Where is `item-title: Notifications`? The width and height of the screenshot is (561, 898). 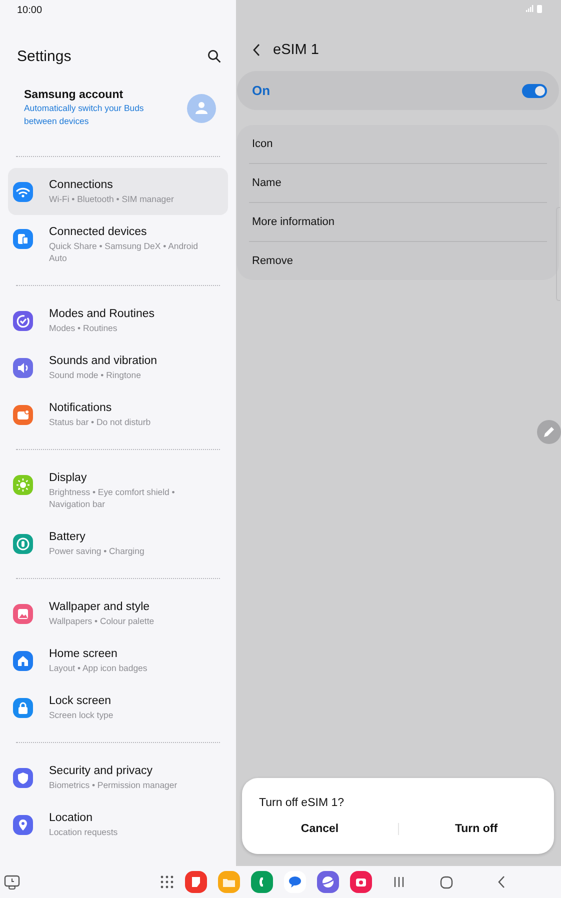 item-title: Notifications is located at coordinates (81, 408).